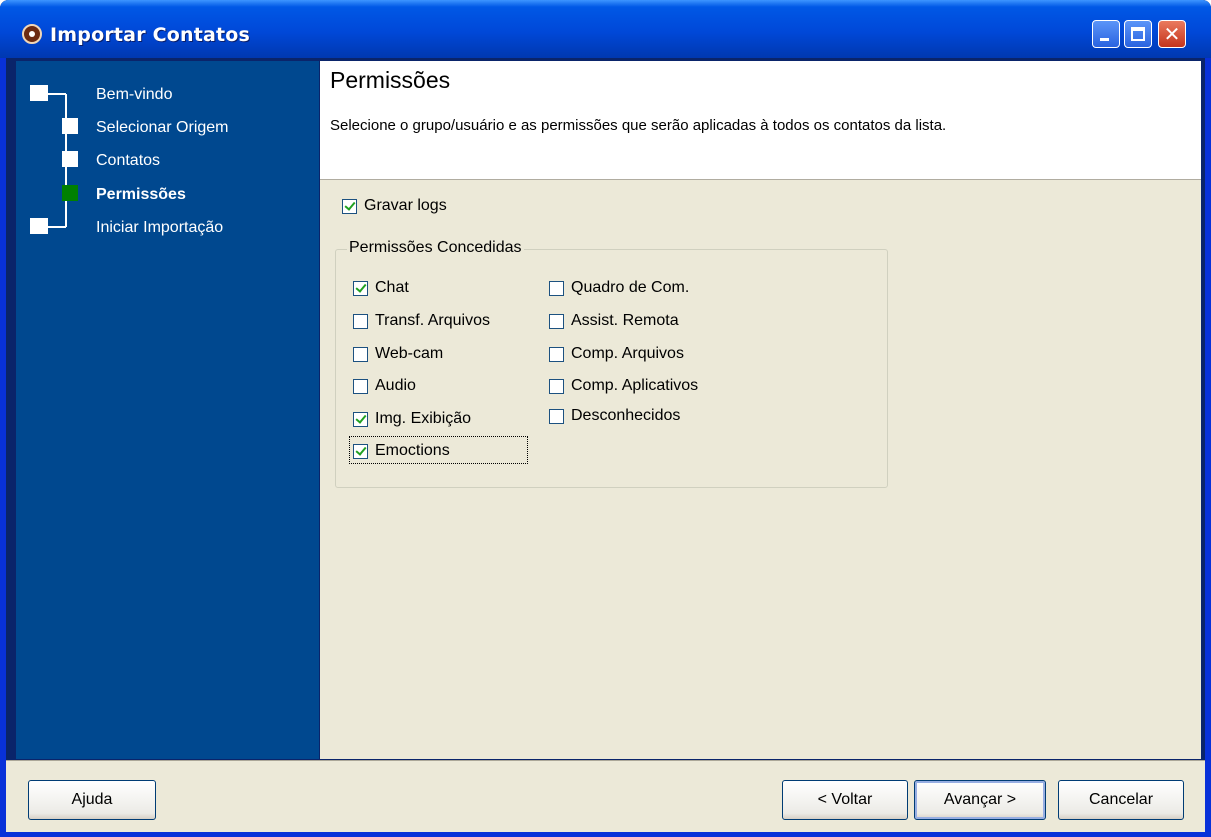 The height and width of the screenshot is (837, 1211). What do you see at coordinates (435, 248) in the screenshot?
I see `groupbox-title: Permissões Concedidas` at bounding box center [435, 248].